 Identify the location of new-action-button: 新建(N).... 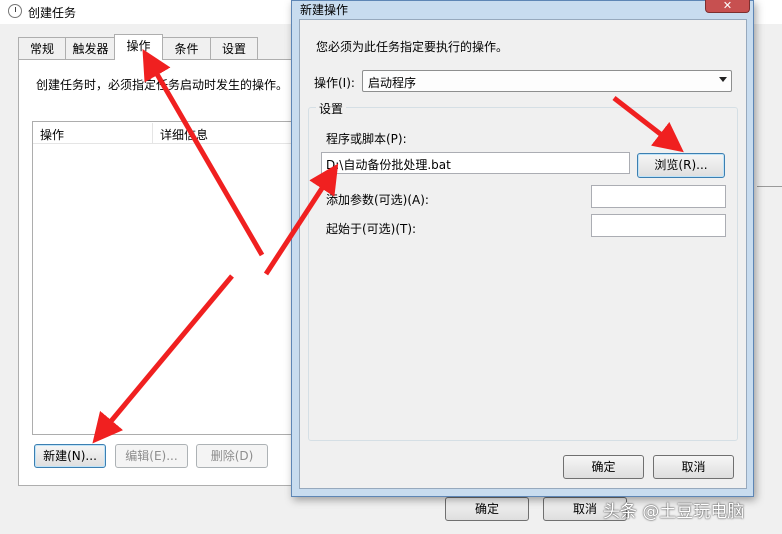
(70, 456).